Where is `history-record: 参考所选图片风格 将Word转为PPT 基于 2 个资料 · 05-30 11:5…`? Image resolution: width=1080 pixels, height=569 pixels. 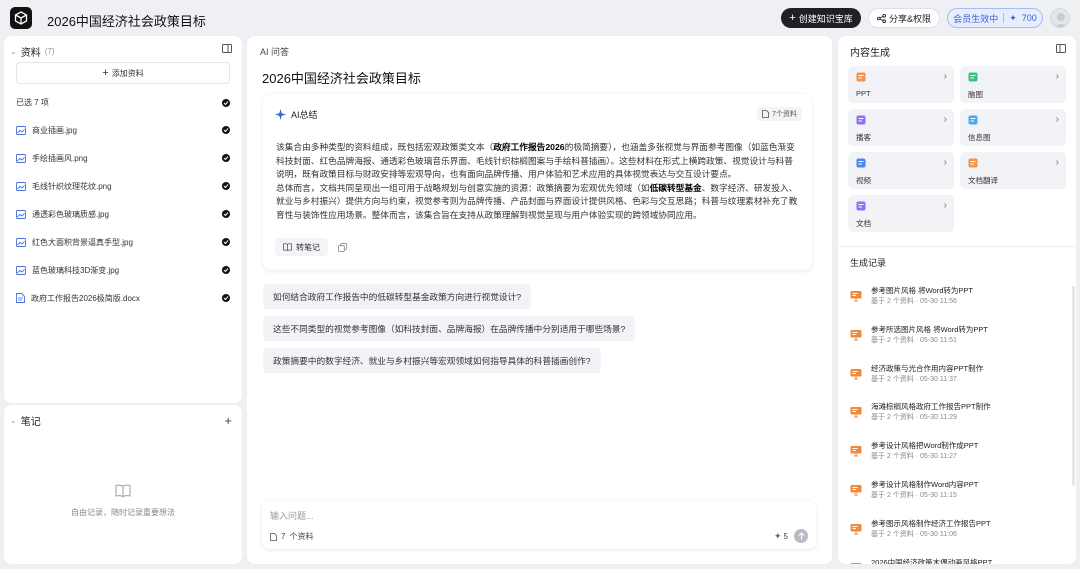 history-record: 参考所选图片风格 将Word转为PPT 基于 2 个资料 · 05-30 11:5… is located at coordinates (960, 344).